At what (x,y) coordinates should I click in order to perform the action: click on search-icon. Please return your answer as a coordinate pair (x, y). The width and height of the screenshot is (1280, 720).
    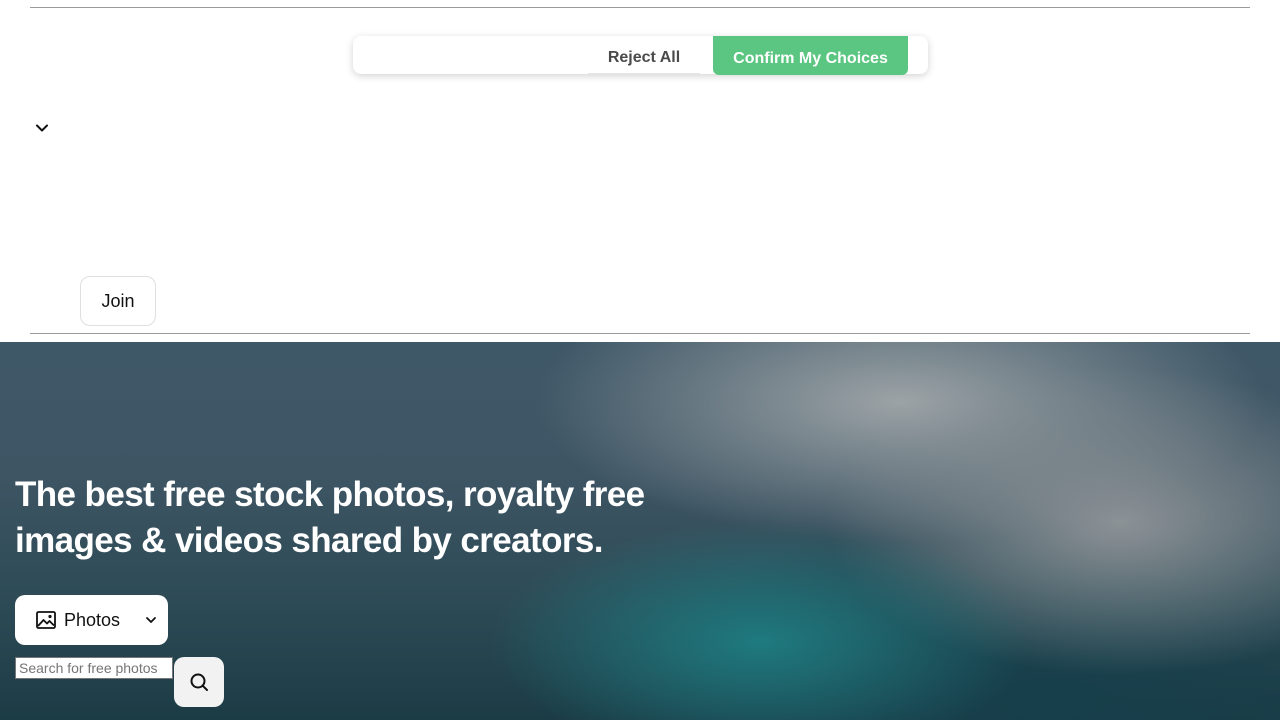
    Looking at the image, I should click on (199, 682).